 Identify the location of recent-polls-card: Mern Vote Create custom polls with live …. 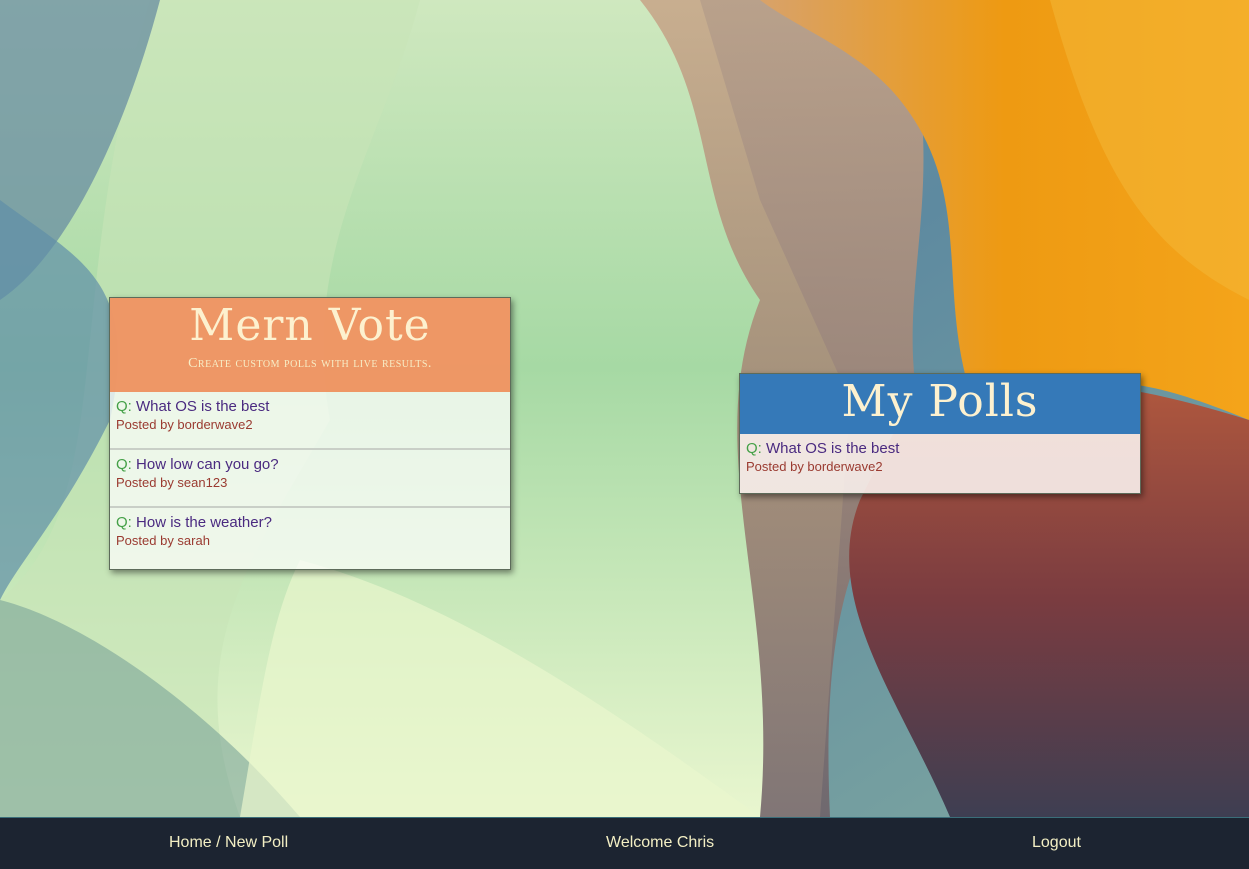
(310, 433).